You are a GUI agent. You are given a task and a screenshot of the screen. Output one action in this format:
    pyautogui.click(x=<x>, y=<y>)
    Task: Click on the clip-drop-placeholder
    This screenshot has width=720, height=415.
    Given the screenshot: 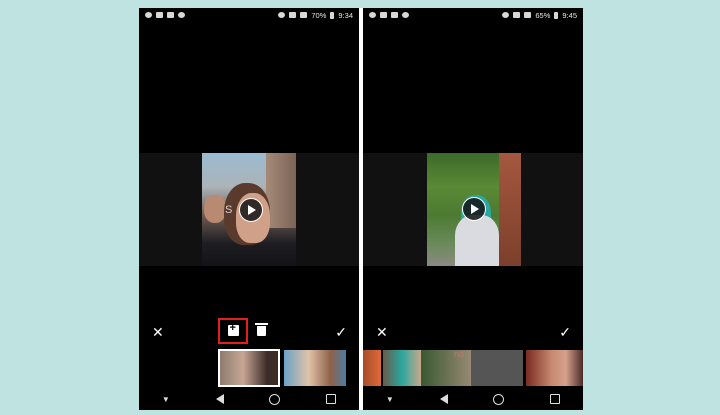 What is the action you would take?
    pyautogui.click(x=497, y=368)
    